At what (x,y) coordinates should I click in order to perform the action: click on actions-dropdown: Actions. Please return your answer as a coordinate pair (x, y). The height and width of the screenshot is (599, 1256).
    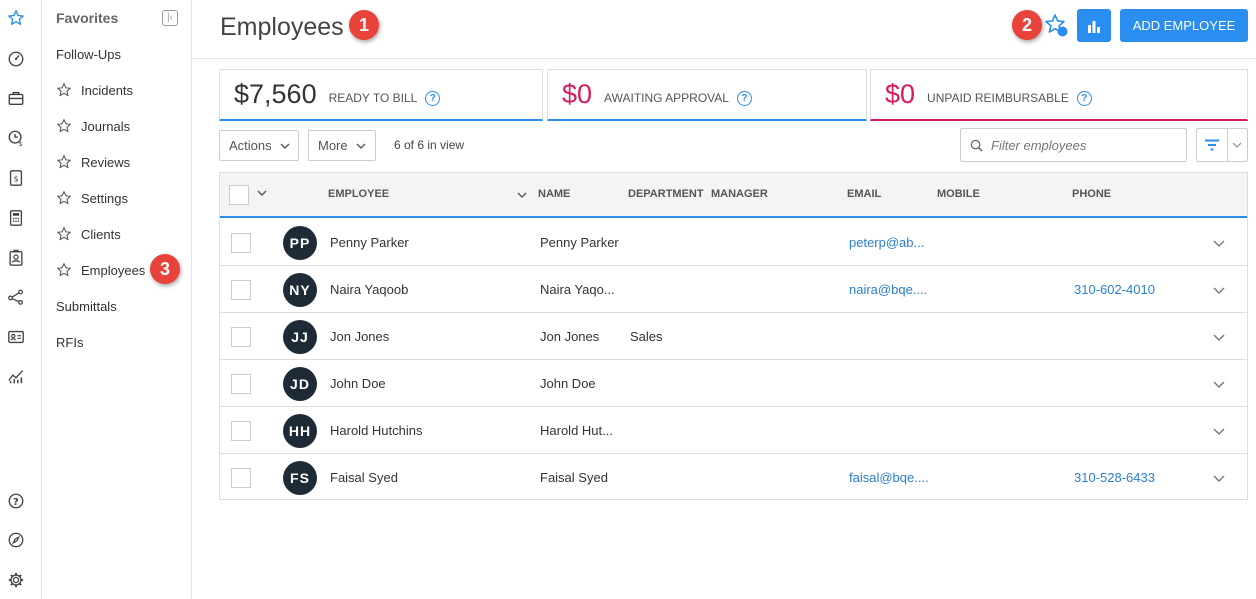
    Looking at the image, I should click on (259, 145).